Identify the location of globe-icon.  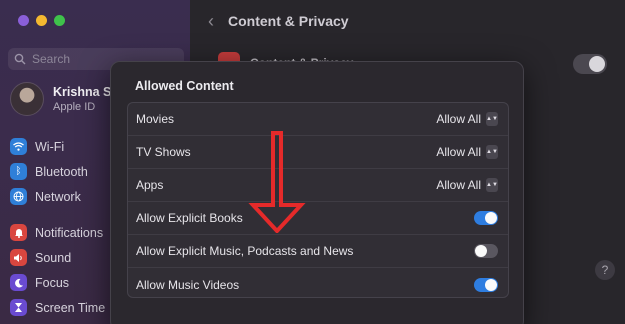
(18, 196).